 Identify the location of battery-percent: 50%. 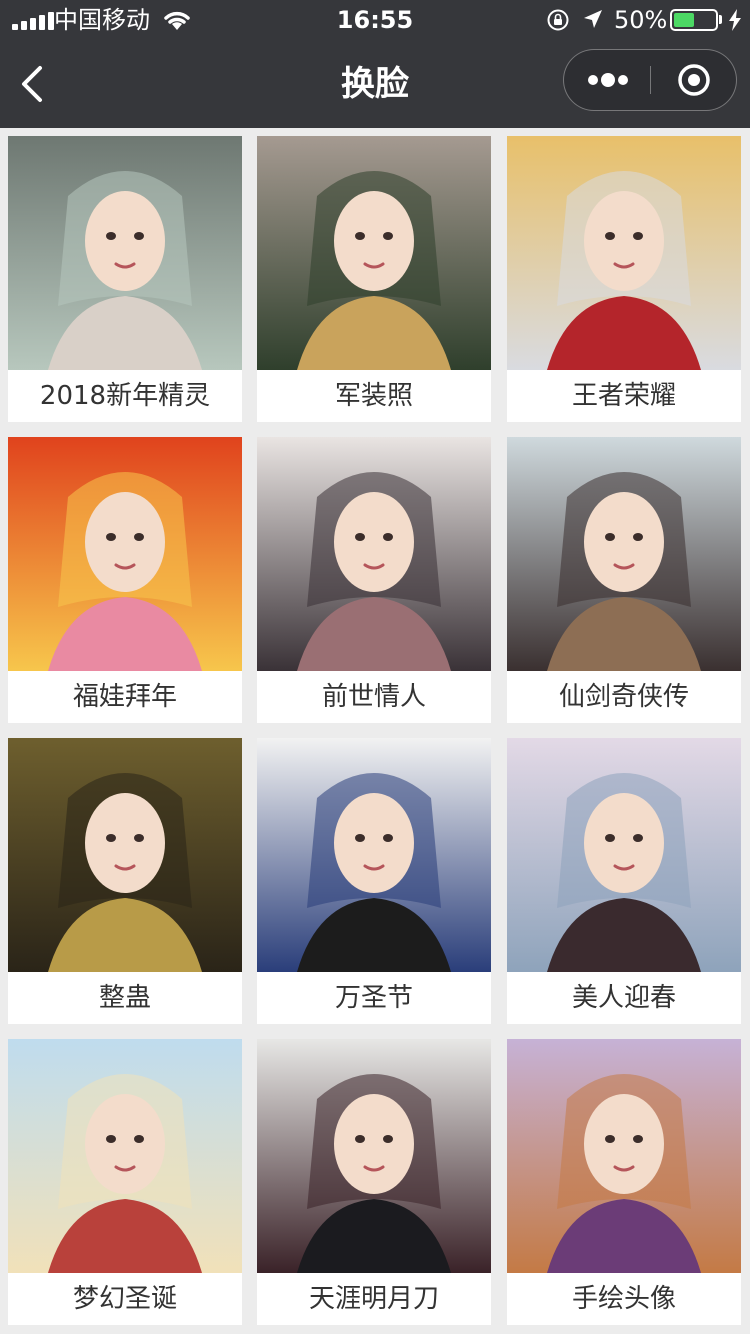
(641, 20).